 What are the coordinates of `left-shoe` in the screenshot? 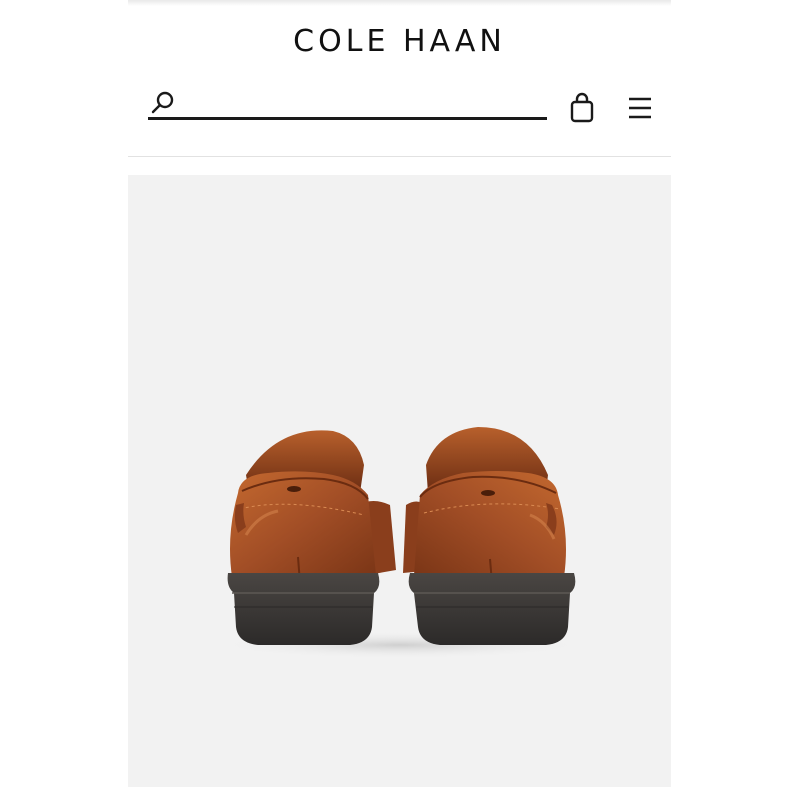 It's located at (311, 537).